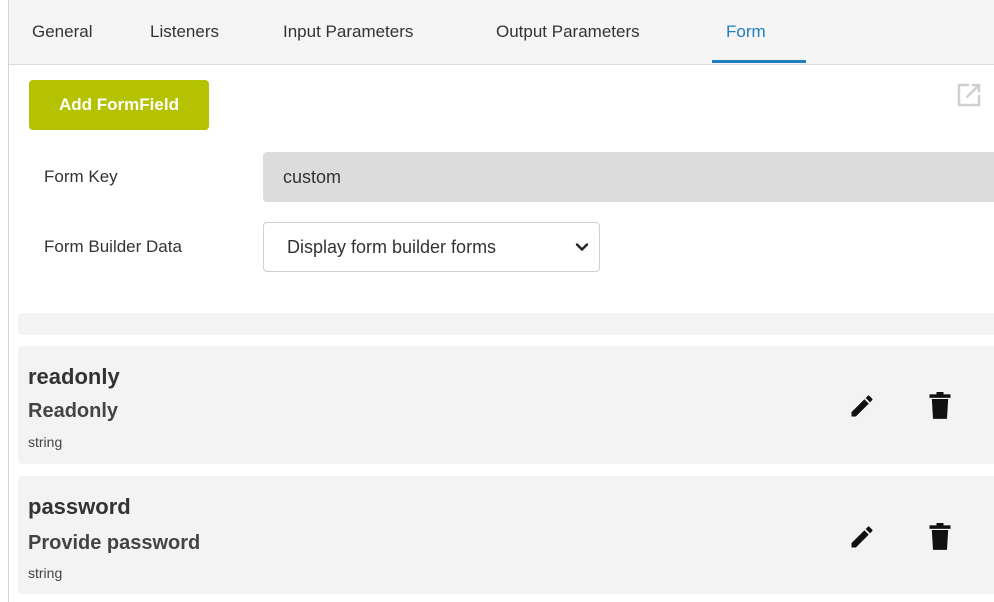 The width and height of the screenshot is (994, 602). What do you see at coordinates (568, 32) in the screenshot?
I see `tab-output-parameters: Output Parameters` at bounding box center [568, 32].